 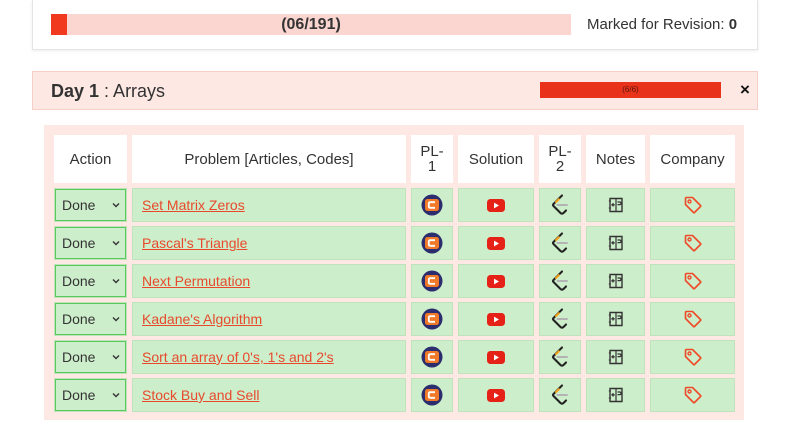 I want to click on day-progress-label: (6/6), so click(x=630, y=89).